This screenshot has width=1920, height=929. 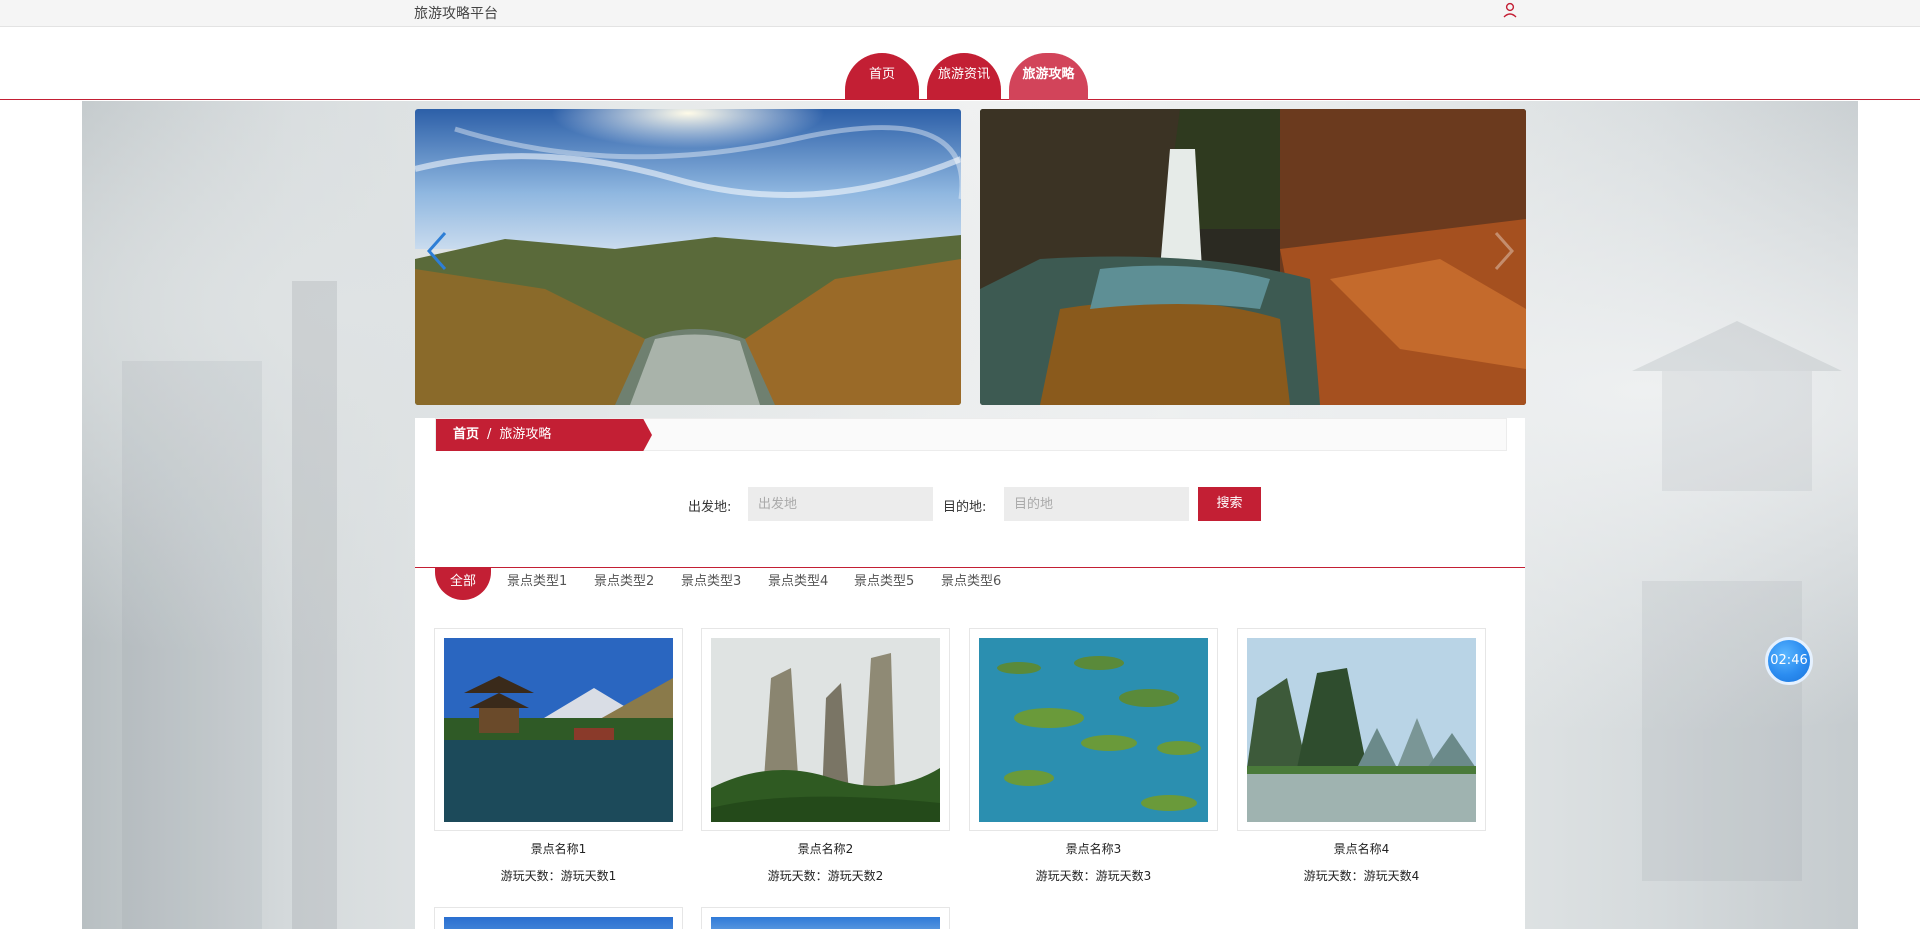 What do you see at coordinates (558, 876) in the screenshot?
I see `attraction-days: 游玩天数：游玩天数1` at bounding box center [558, 876].